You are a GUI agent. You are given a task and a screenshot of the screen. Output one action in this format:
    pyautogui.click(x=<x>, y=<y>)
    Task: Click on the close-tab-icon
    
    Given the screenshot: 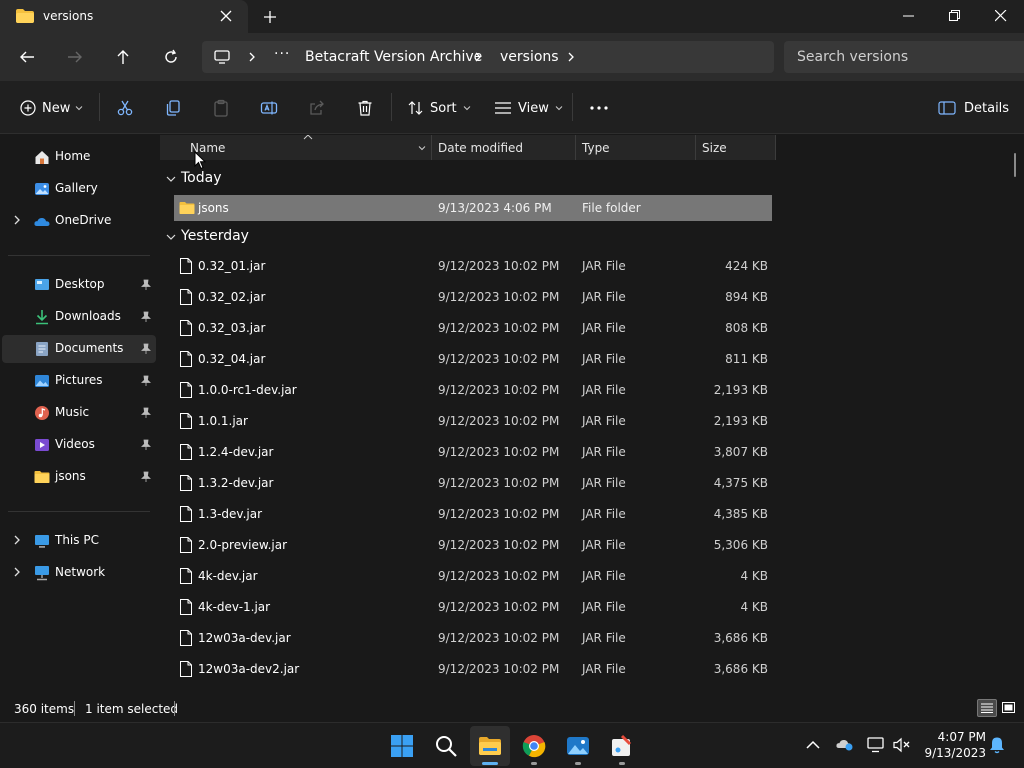 What is the action you would take?
    pyautogui.click(x=226, y=16)
    